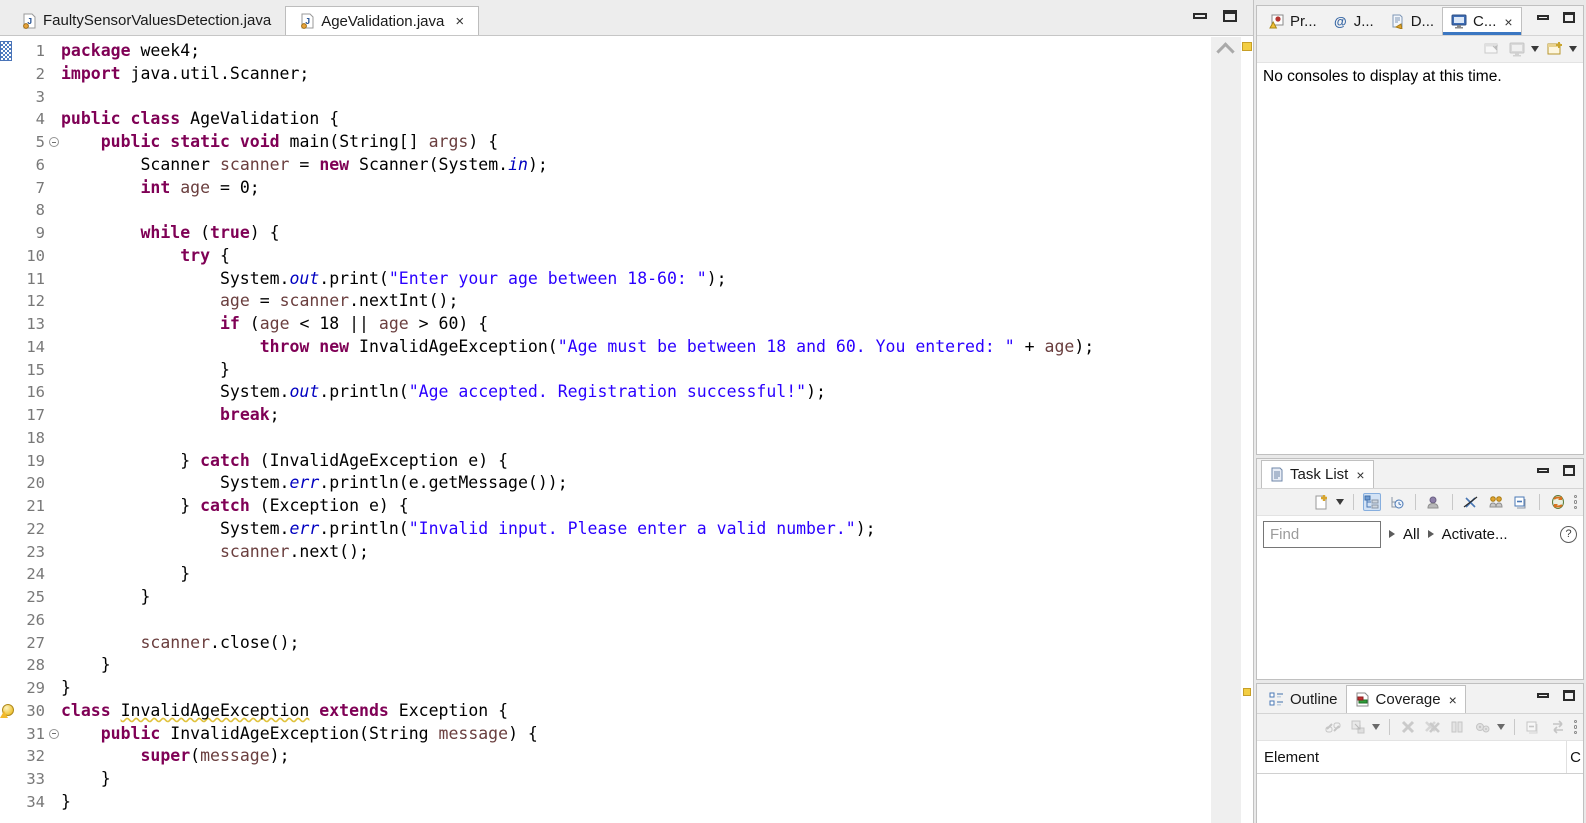 The height and width of the screenshot is (823, 1586). I want to click on scheduled-icon, so click(1397, 502).